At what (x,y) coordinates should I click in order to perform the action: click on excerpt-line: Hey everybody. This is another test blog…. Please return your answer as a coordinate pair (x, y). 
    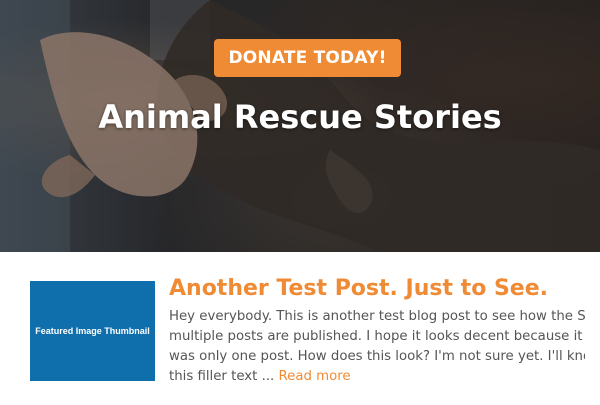
    Looking at the image, I should click on (377, 316).